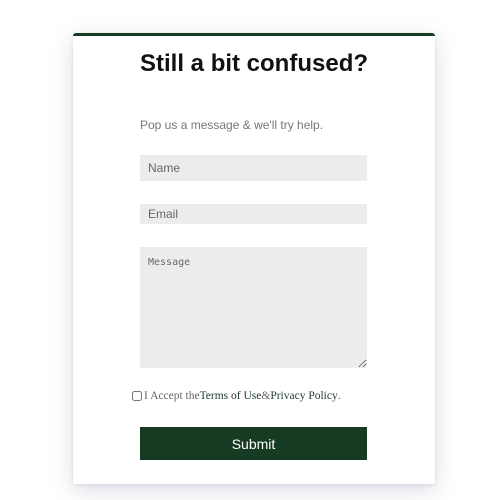 The image size is (500, 500). Describe the element at coordinates (232, 125) in the screenshot. I see `form-subtitle: Pop us a message & we'll try help.` at that location.